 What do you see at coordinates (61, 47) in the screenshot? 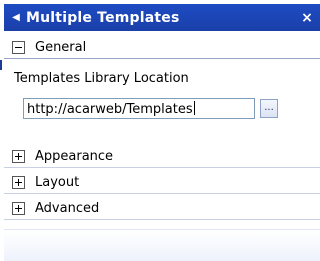
I see `section-general-label: General` at bounding box center [61, 47].